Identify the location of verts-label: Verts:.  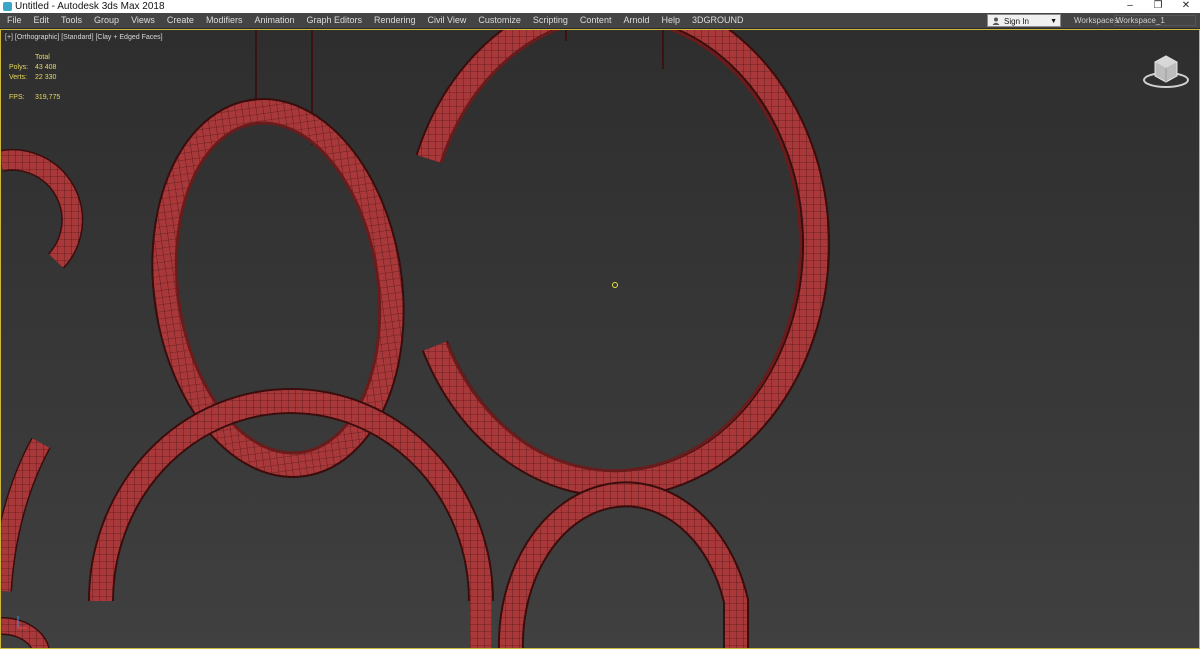
(18, 77).